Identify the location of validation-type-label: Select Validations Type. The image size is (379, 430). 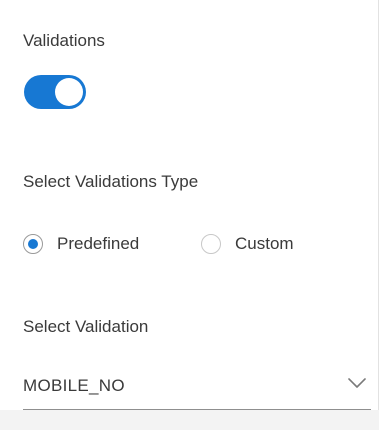
(111, 181).